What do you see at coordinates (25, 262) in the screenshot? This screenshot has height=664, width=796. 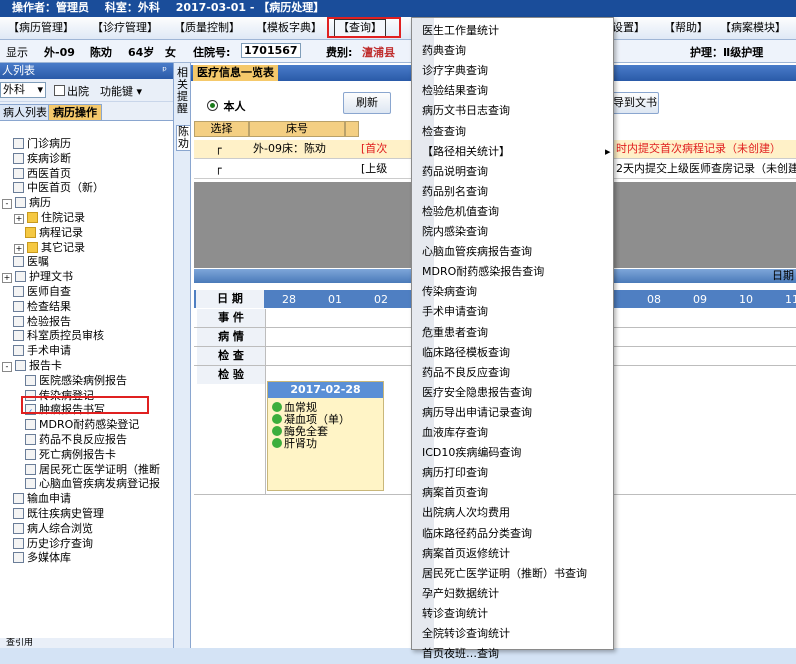 I see `tree-item: 医嘱` at bounding box center [25, 262].